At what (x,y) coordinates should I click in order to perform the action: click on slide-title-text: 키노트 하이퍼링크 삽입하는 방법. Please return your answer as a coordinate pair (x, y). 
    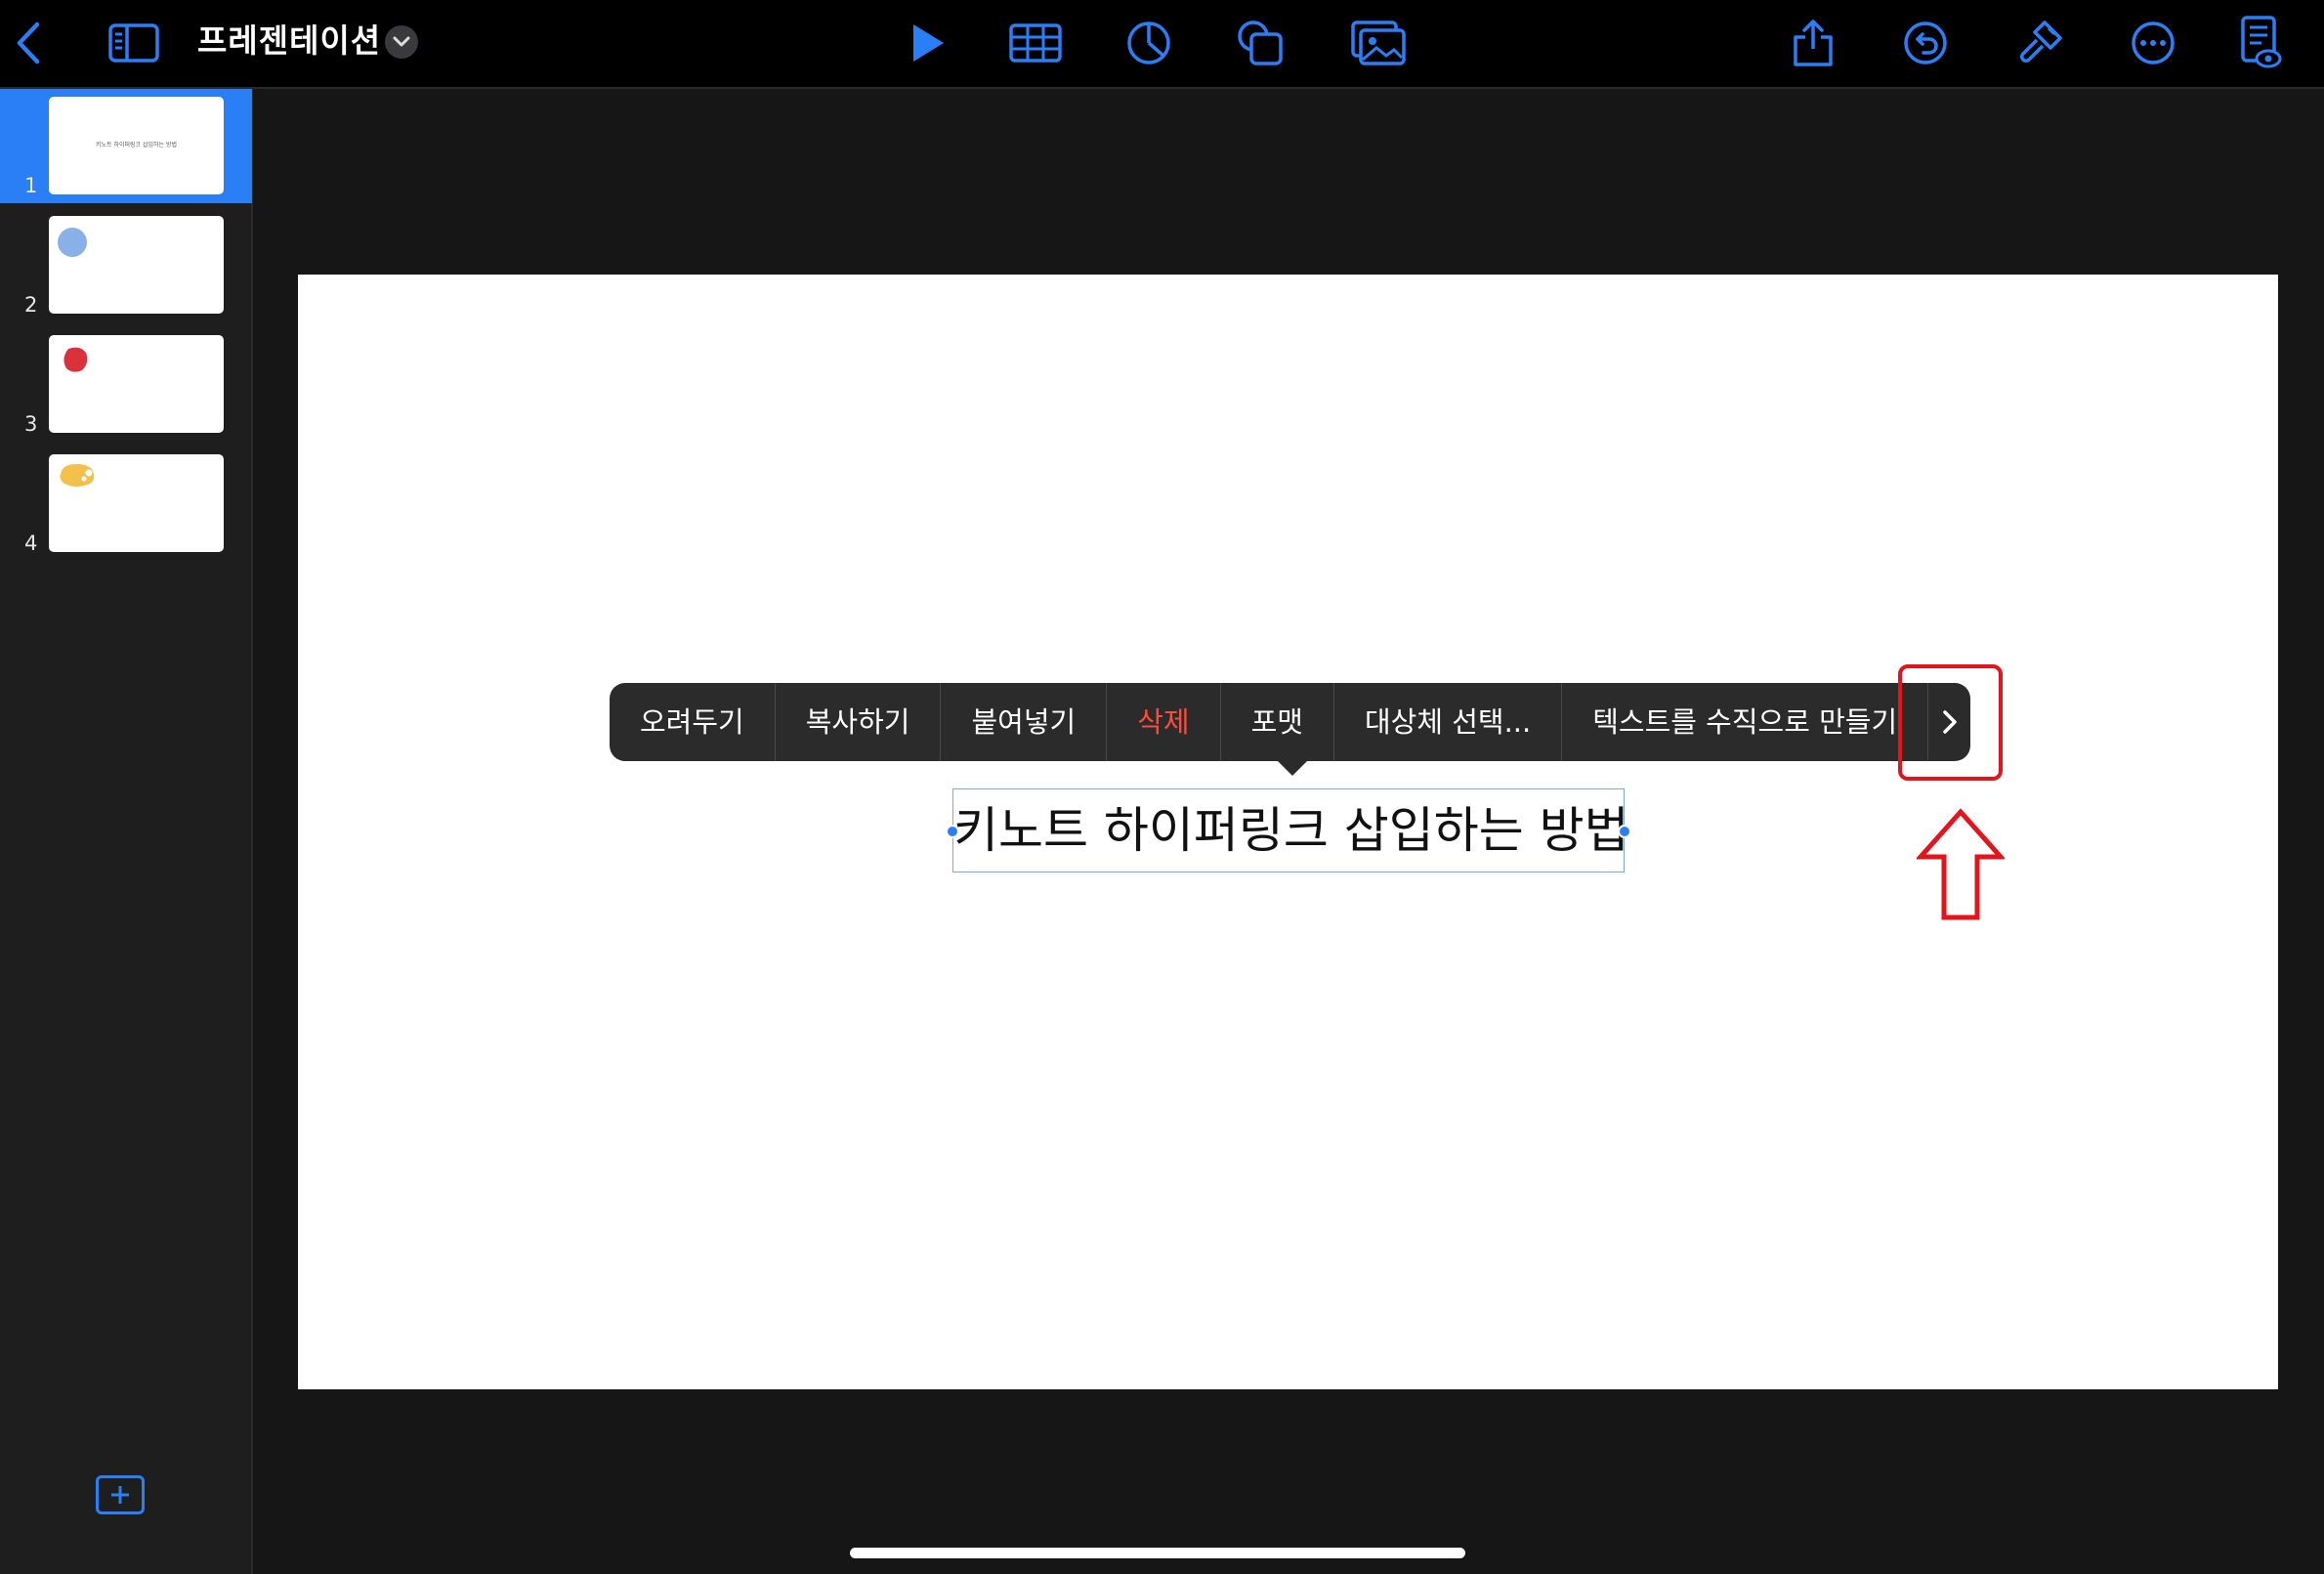
    Looking at the image, I should click on (1291, 830).